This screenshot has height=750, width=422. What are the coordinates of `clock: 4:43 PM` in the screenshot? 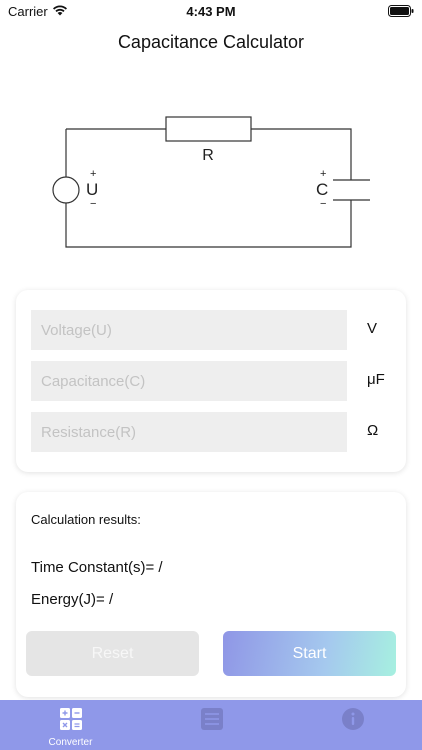 It's located at (211, 11).